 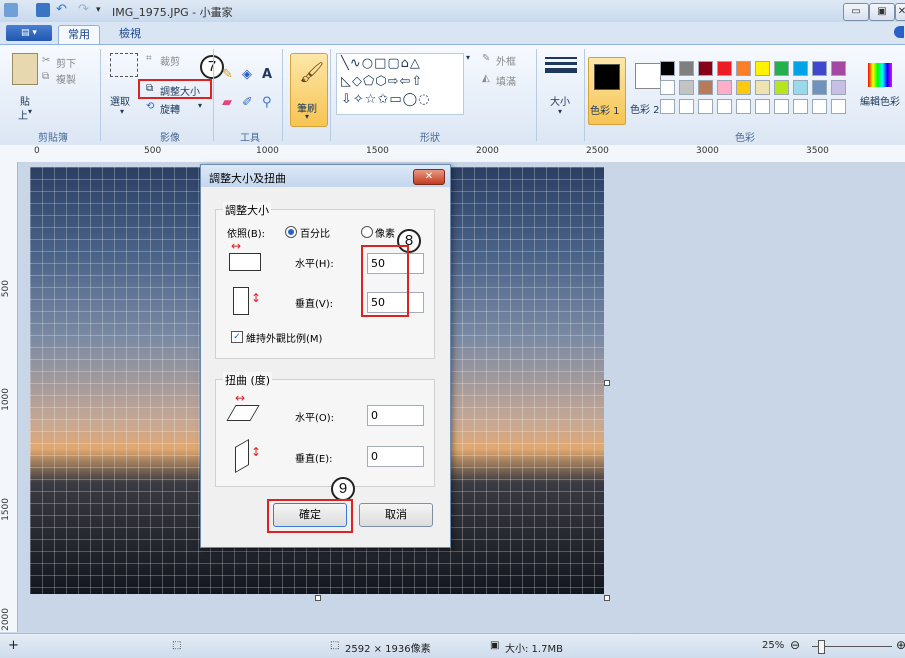 I want to click on outline-button: 外框, so click(x=506, y=60).